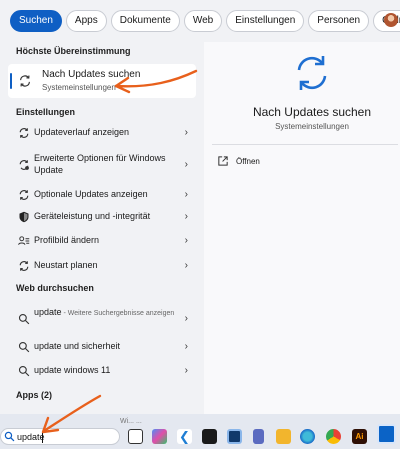 This screenshot has height=449, width=400. What do you see at coordinates (24, 217) in the screenshot?
I see `shield-icon` at bounding box center [24, 217].